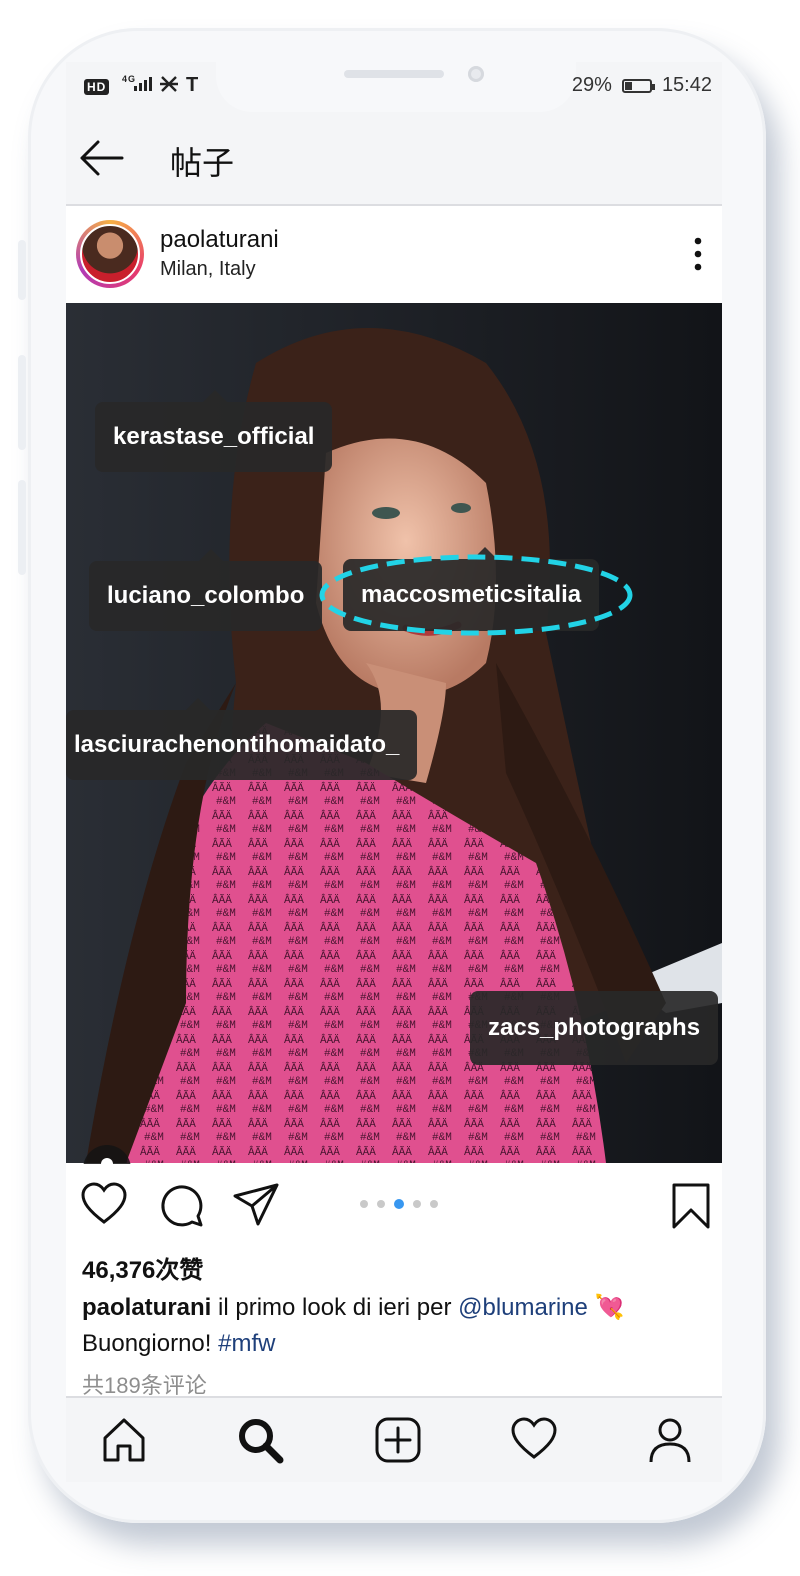 This screenshot has height=1576, width=800. I want to click on svg-text: 4G, so click(129, 79).